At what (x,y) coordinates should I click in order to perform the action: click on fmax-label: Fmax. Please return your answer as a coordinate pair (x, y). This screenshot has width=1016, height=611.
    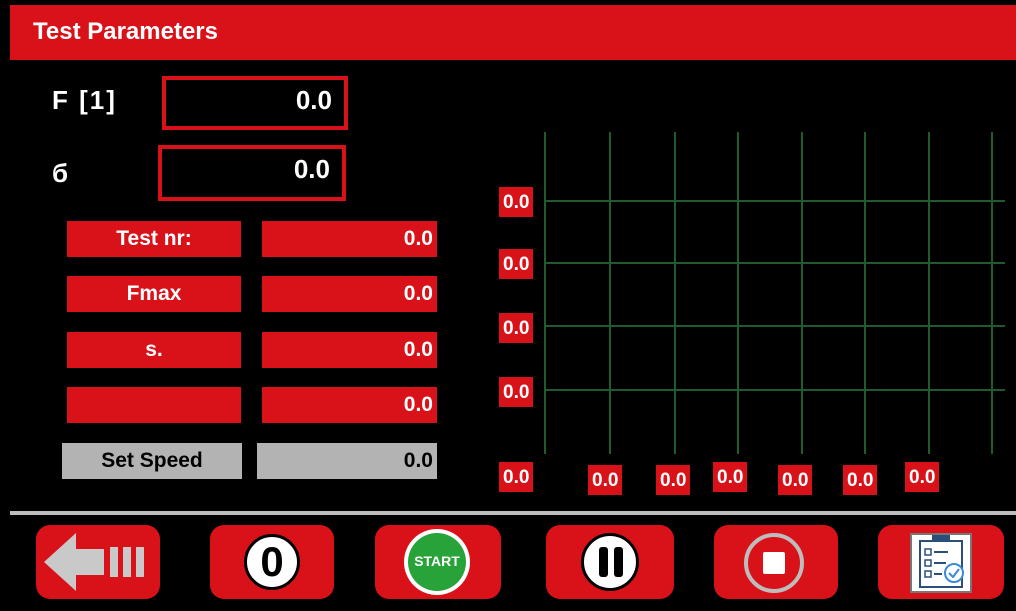
    Looking at the image, I should click on (154, 294).